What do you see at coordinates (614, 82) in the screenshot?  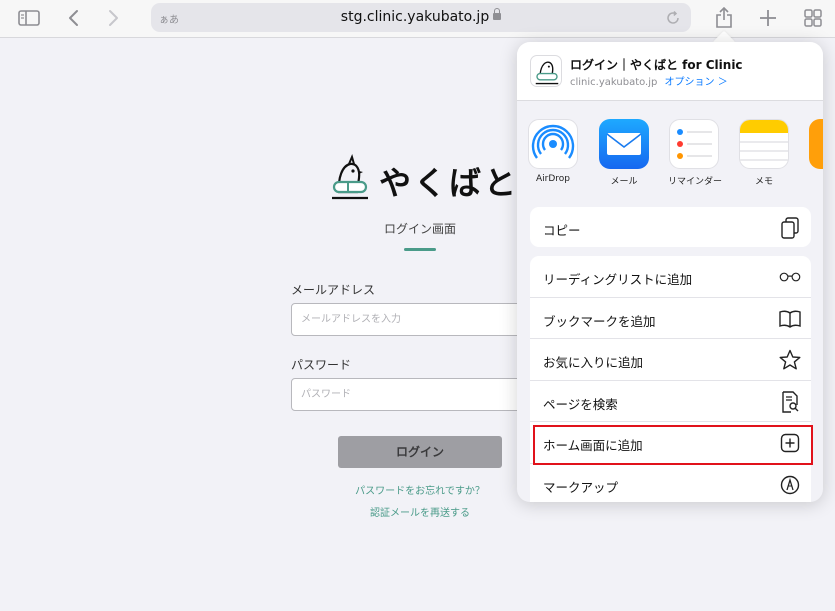 I see `share-page-domain: clinic.yakubato.jp` at bounding box center [614, 82].